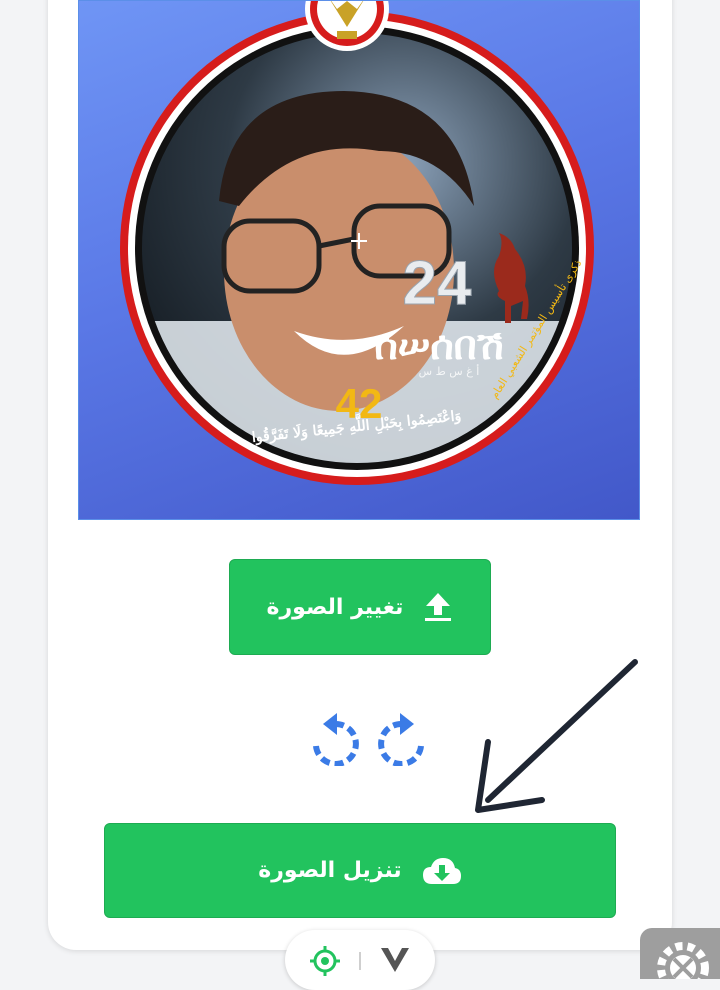 This screenshot has height=990, width=720. Describe the element at coordinates (556, 736) in the screenshot. I see `arrow-pointer` at that location.